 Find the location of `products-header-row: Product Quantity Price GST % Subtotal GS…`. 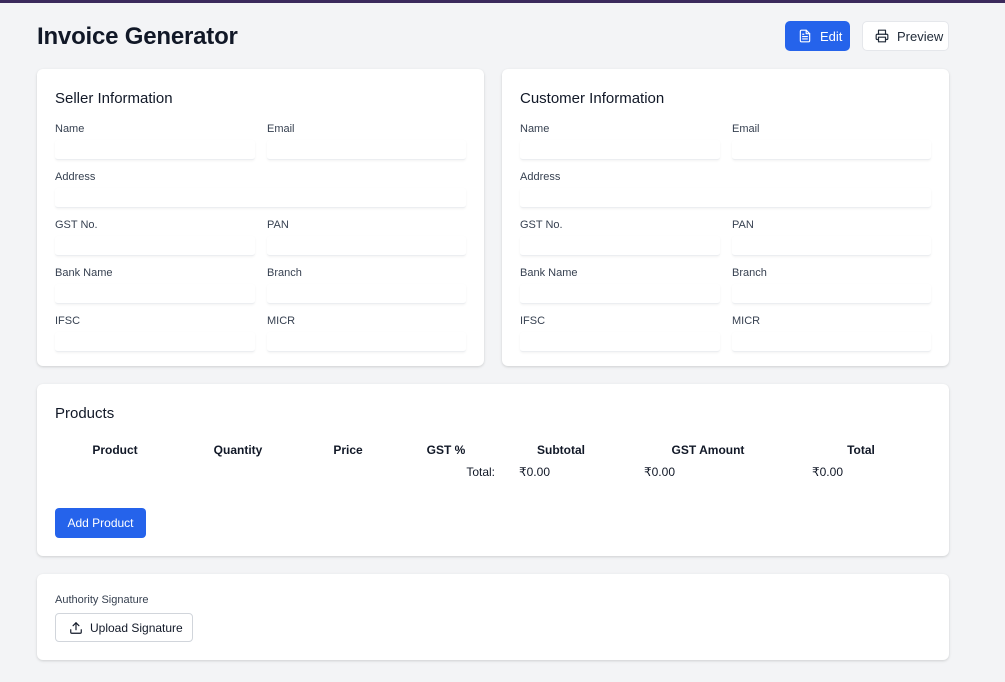

products-header-row: Product Quantity Price GST % Subtotal GS… is located at coordinates (493, 450).